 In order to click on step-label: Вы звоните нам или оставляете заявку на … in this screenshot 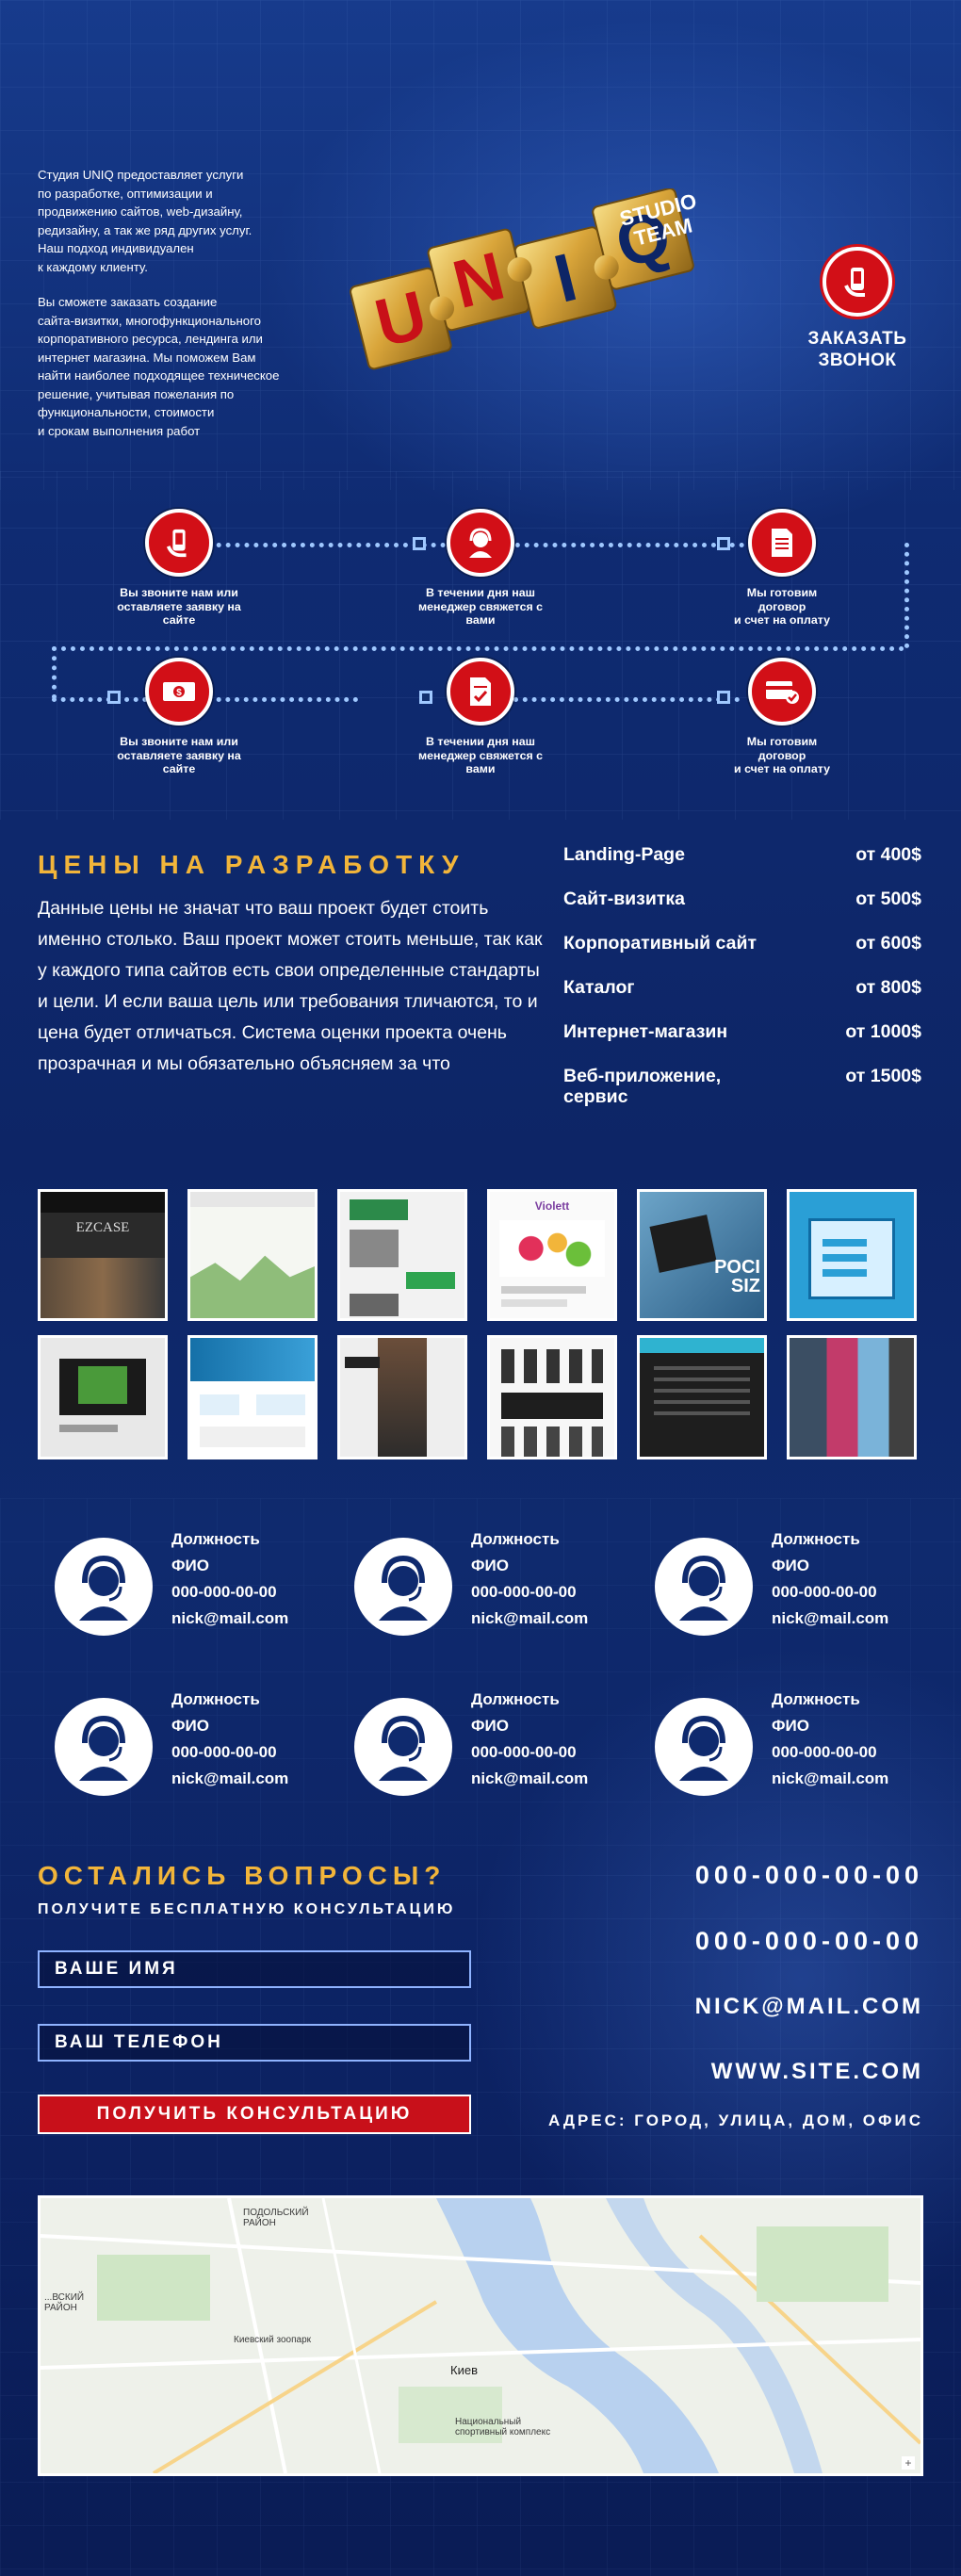, I will do `click(179, 755)`.